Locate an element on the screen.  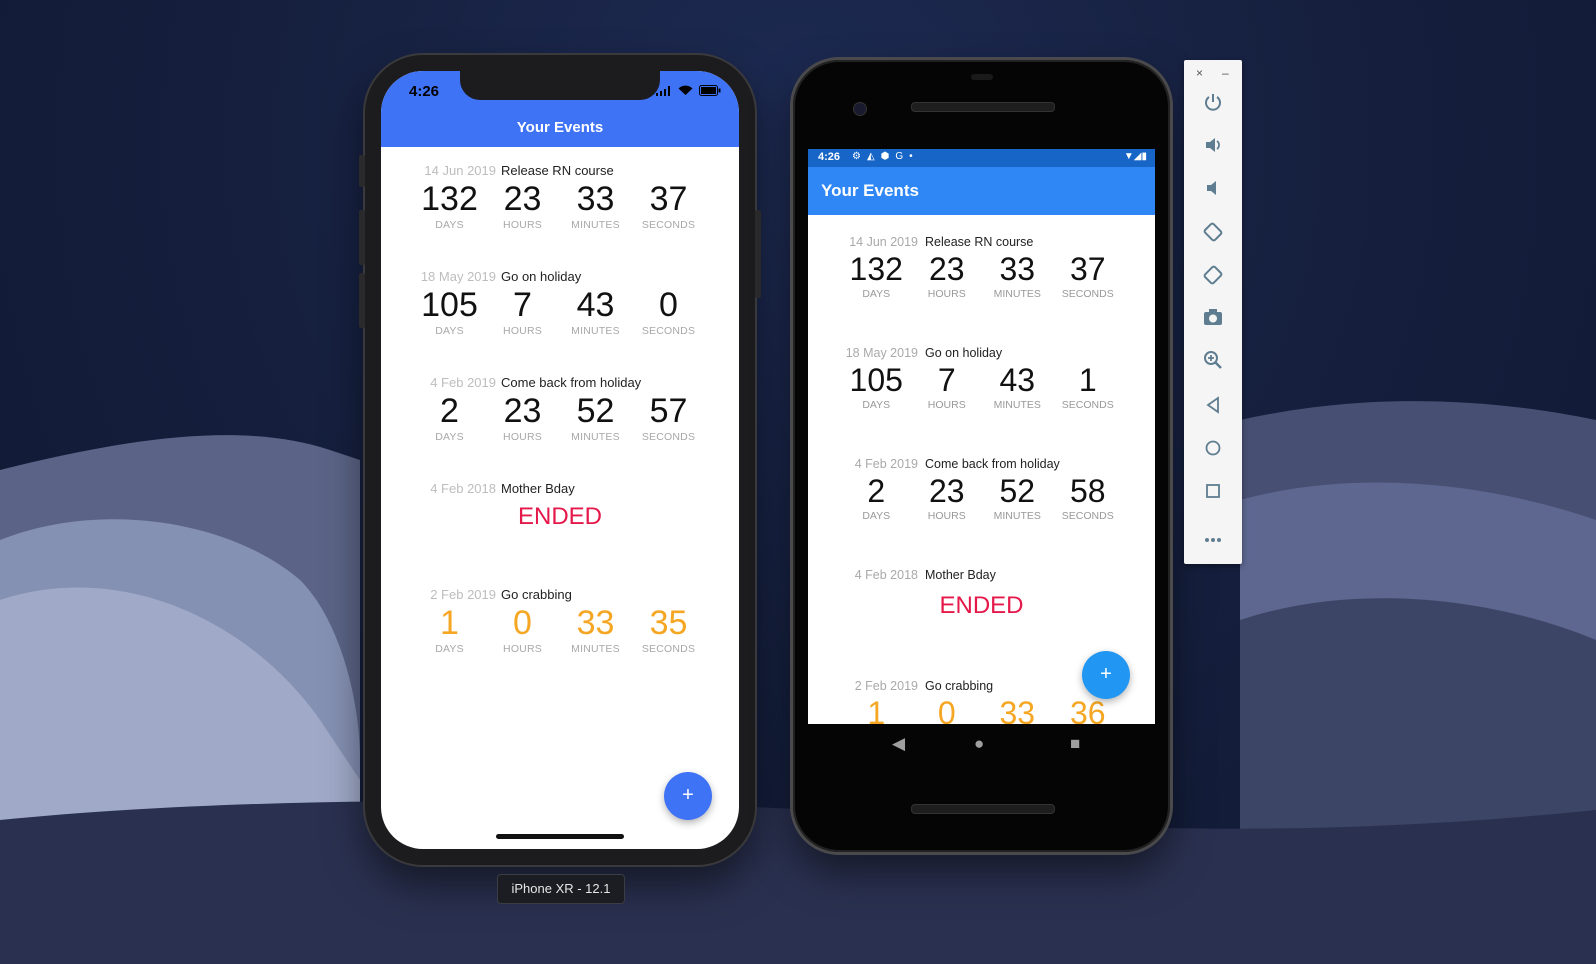
days-value: 1 is located at coordinates (449, 623).